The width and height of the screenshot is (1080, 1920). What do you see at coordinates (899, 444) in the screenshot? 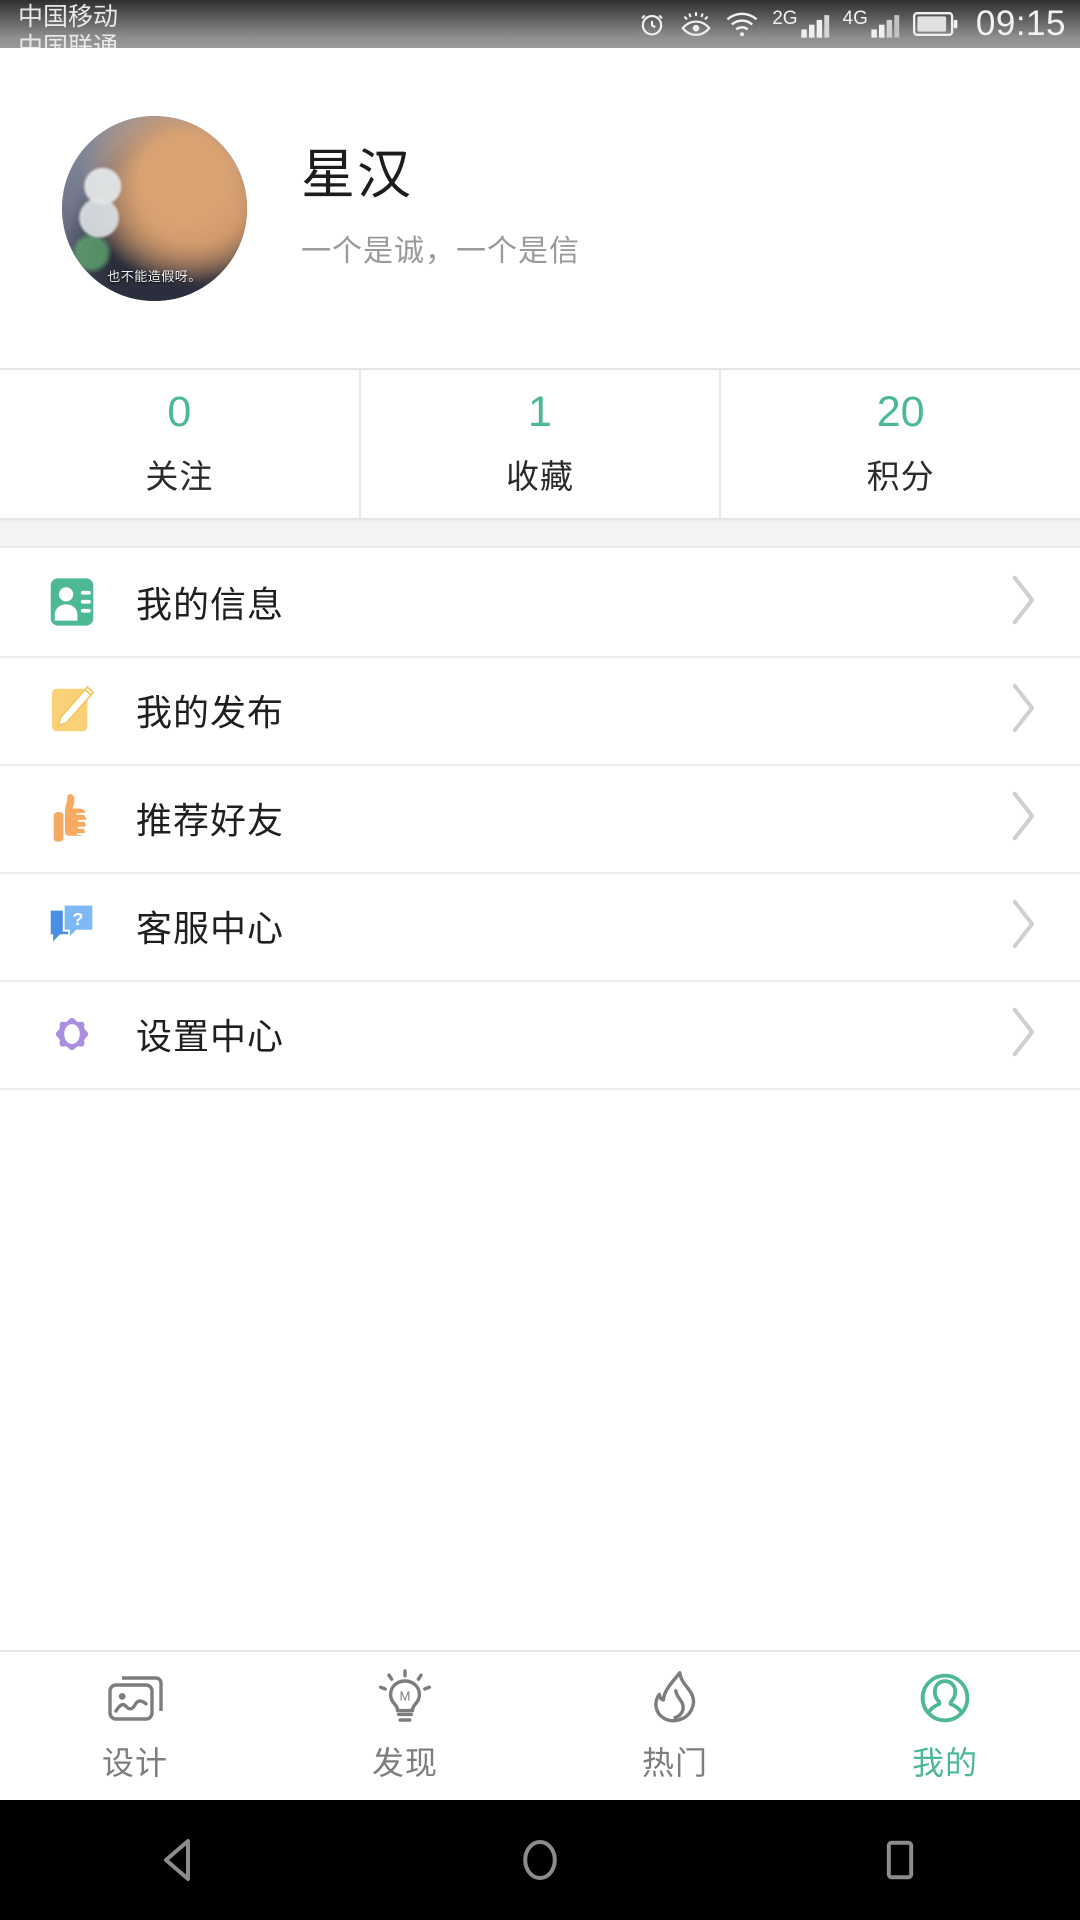
I see `stat-points: 20 积分` at bounding box center [899, 444].